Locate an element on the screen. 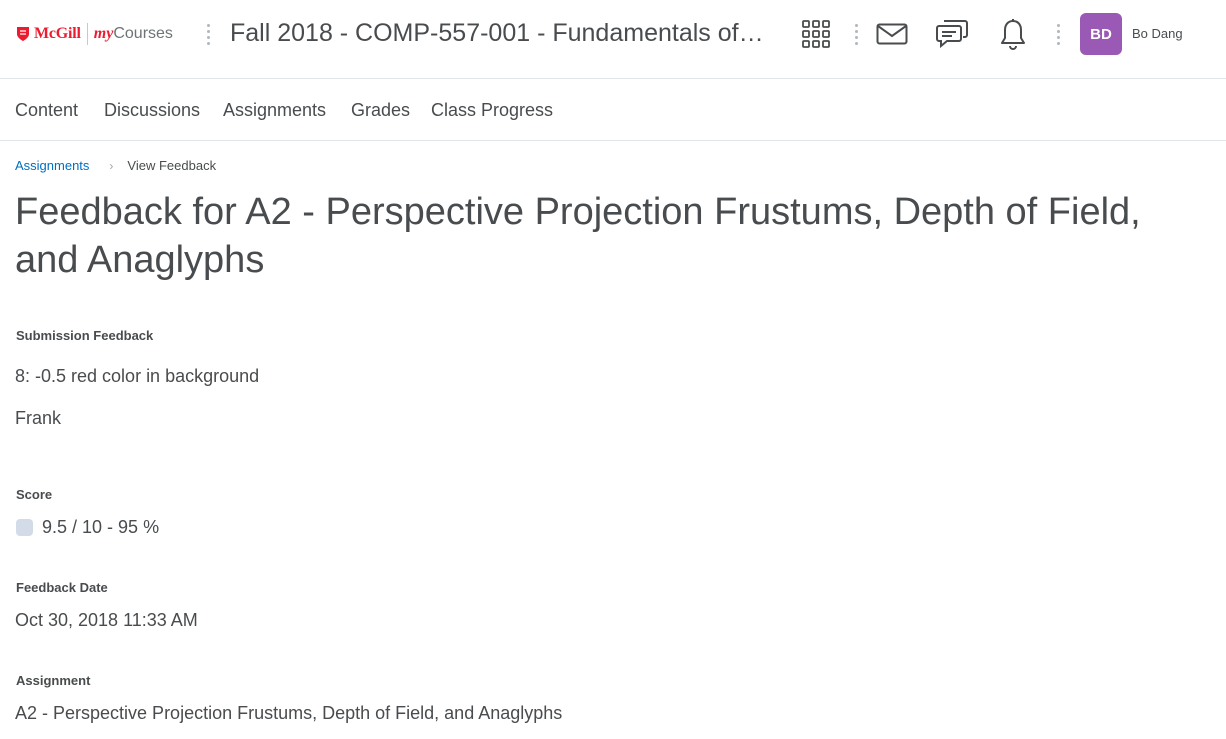 The width and height of the screenshot is (1226, 739). score-value: 9.5 / 10 - 95 % is located at coordinates (101, 527).